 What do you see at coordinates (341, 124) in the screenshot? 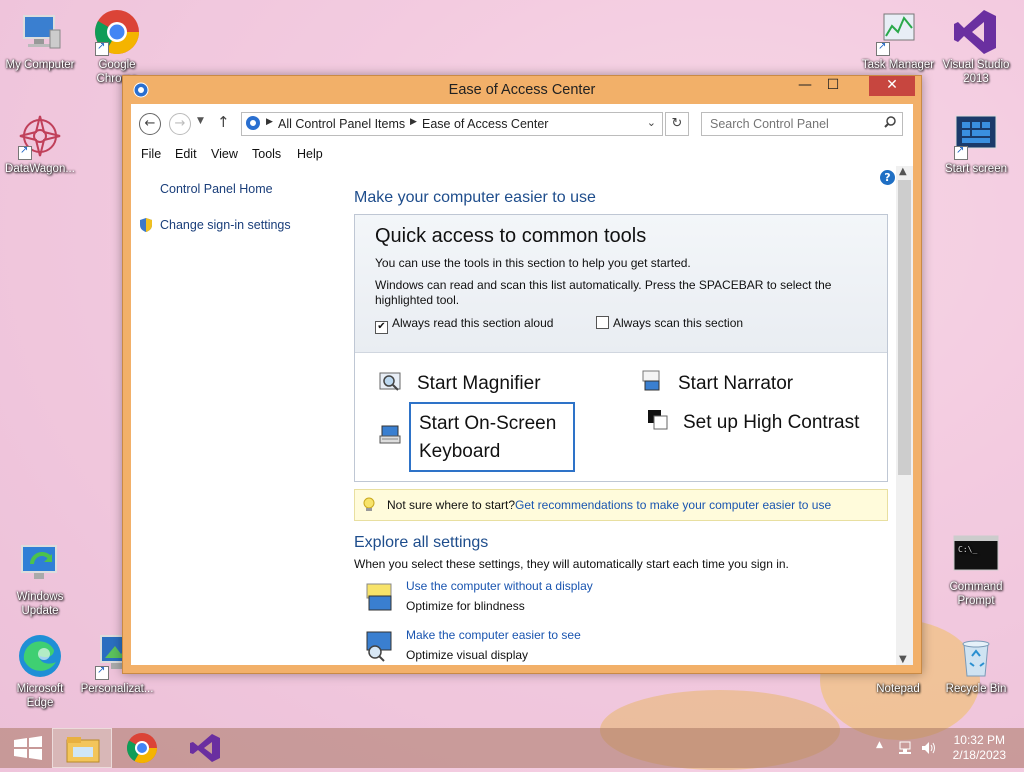
I see `breadcrumb-all-control-panel-items: All Control Panel Items` at bounding box center [341, 124].